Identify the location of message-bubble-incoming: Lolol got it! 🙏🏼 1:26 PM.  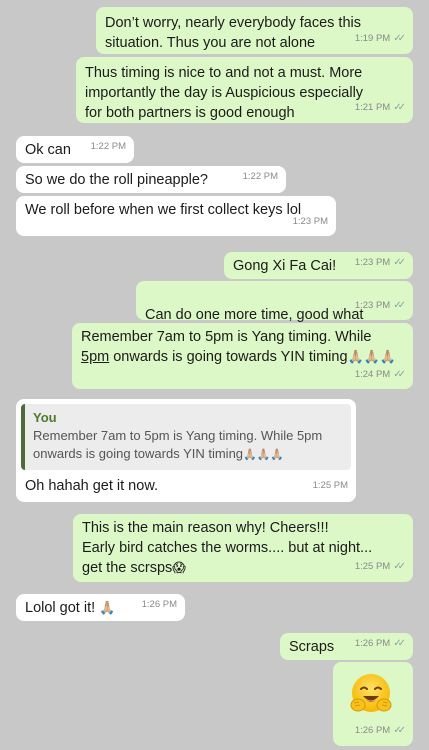
(100, 607).